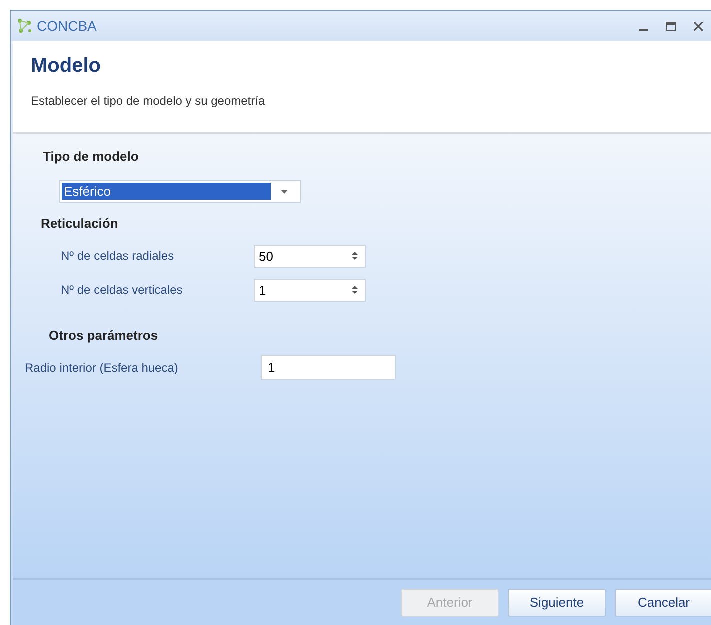 The width and height of the screenshot is (711, 625). Describe the element at coordinates (103, 335) in the screenshot. I see `section-heading: Otros parámetros` at that location.